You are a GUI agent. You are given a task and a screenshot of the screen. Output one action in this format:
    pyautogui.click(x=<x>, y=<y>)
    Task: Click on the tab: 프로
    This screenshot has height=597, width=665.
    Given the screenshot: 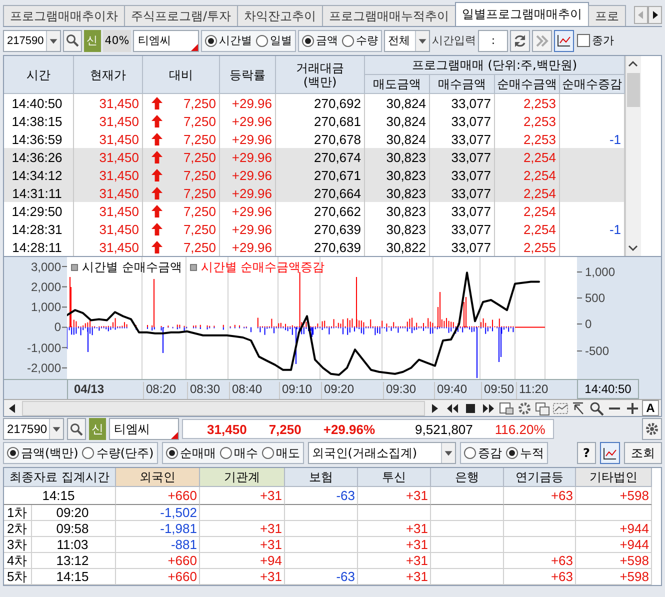 What is the action you would take?
    pyautogui.click(x=607, y=15)
    